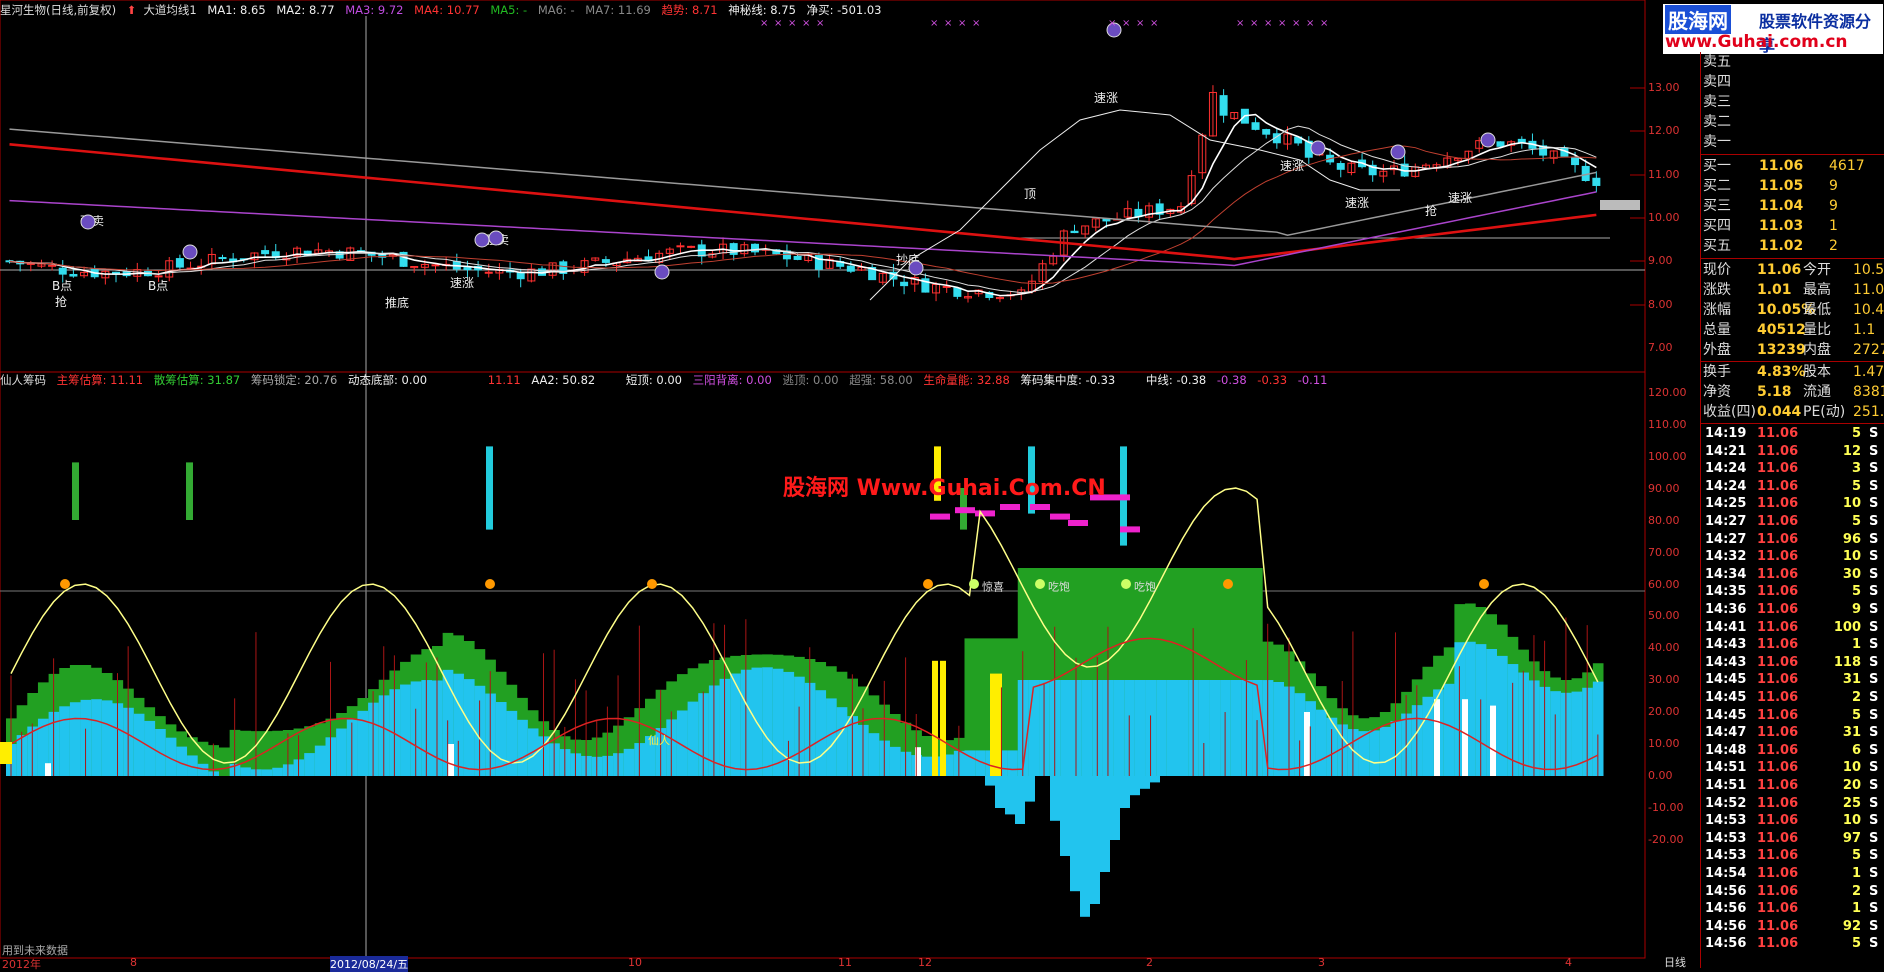 The image size is (1884, 972). What do you see at coordinates (1792, 944) in the screenshot?
I see `tick-row: 14:56 11.06 5 S` at bounding box center [1792, 944].